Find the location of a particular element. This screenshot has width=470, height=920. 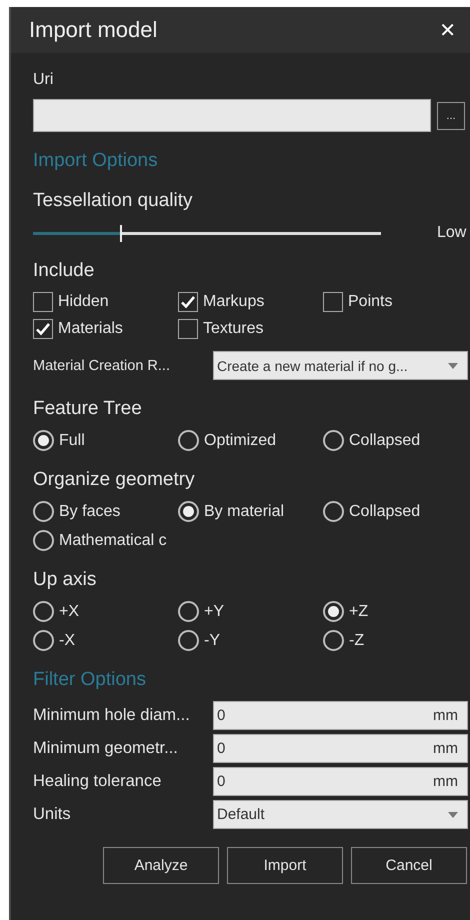

radio-label: By material is located at coordinates (244, 511).